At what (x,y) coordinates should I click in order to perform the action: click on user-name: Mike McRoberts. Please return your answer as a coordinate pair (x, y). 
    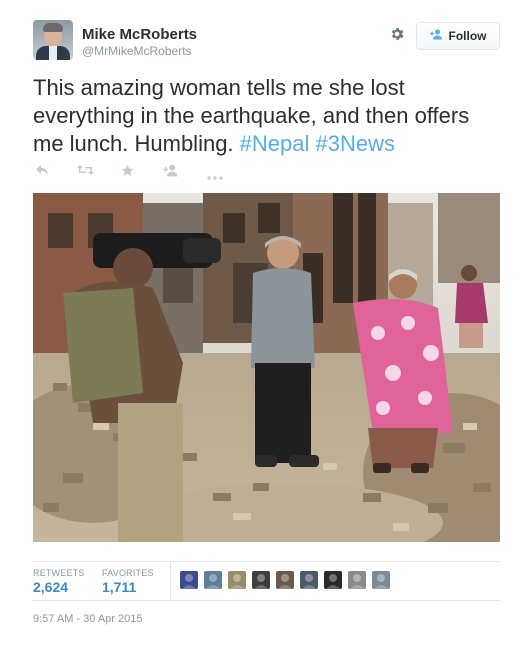
    Looking at the image, I should click on (139, 34).